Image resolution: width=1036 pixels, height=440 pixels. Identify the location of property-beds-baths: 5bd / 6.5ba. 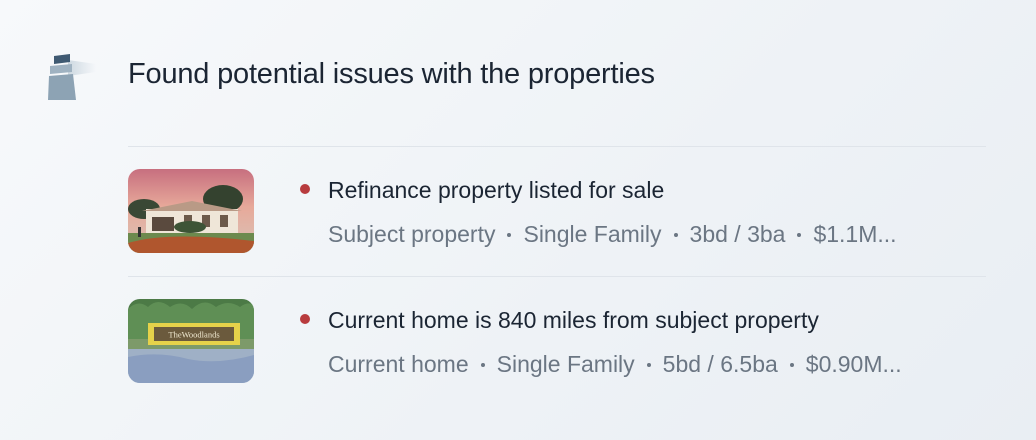
(720, 364).